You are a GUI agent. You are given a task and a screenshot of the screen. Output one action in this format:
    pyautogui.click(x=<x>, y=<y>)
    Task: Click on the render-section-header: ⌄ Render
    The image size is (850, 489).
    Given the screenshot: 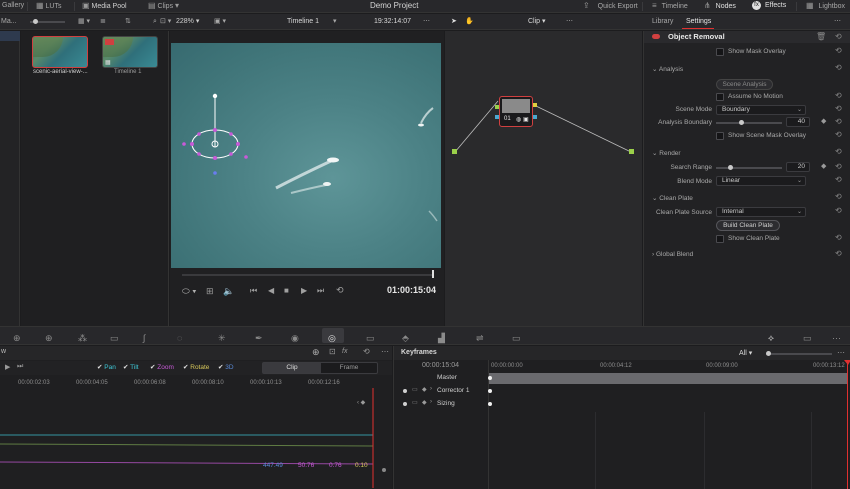 What is the action you would take?
    pyautogui.click(x=666, y=153)
    